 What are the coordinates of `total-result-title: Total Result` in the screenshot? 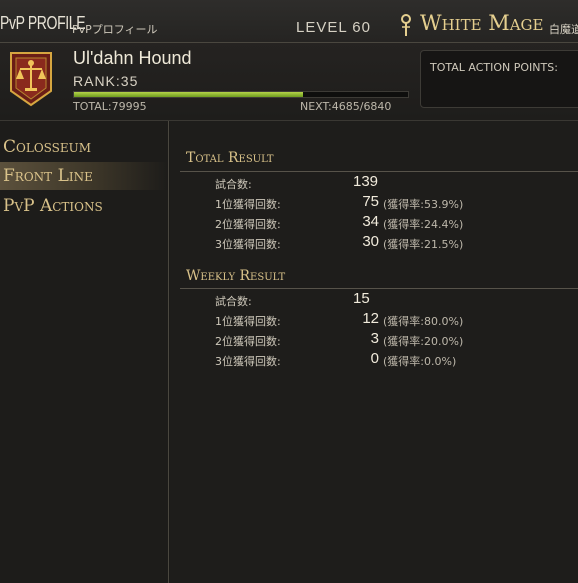 It's located at (230, 158).